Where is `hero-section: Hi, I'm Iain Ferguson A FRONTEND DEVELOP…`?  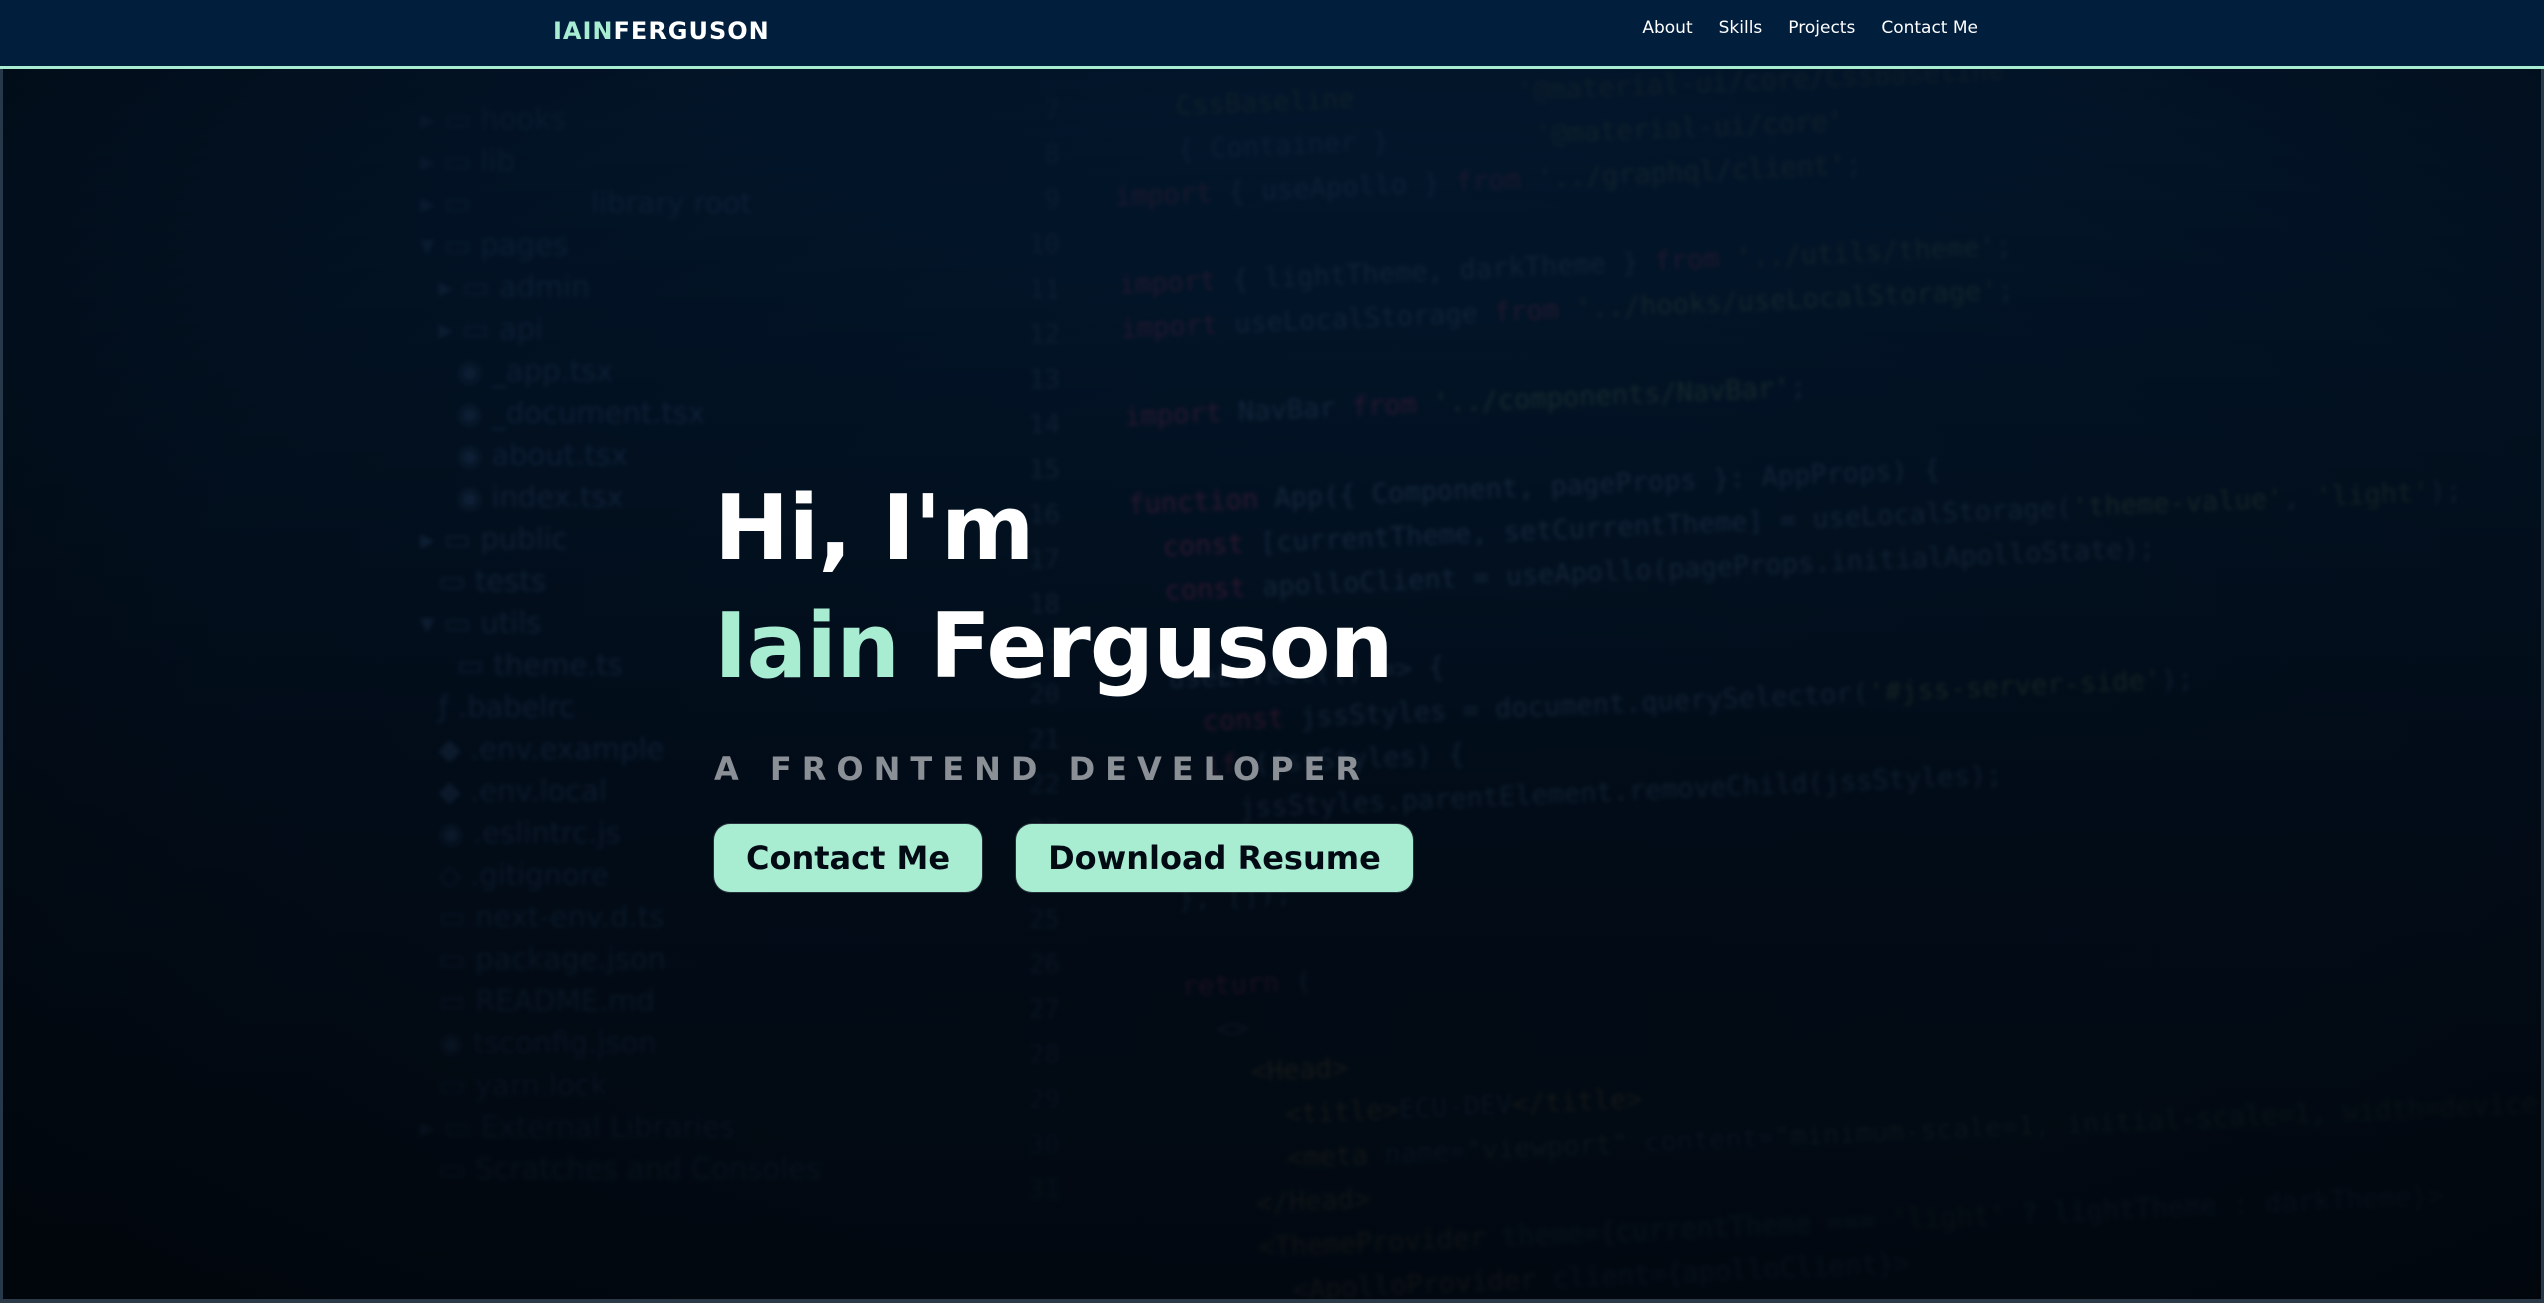
hero-section: Hi, I'm Iain Ferguson A FRONTEND DEVELOP… is located at coordinates (1063, 681).